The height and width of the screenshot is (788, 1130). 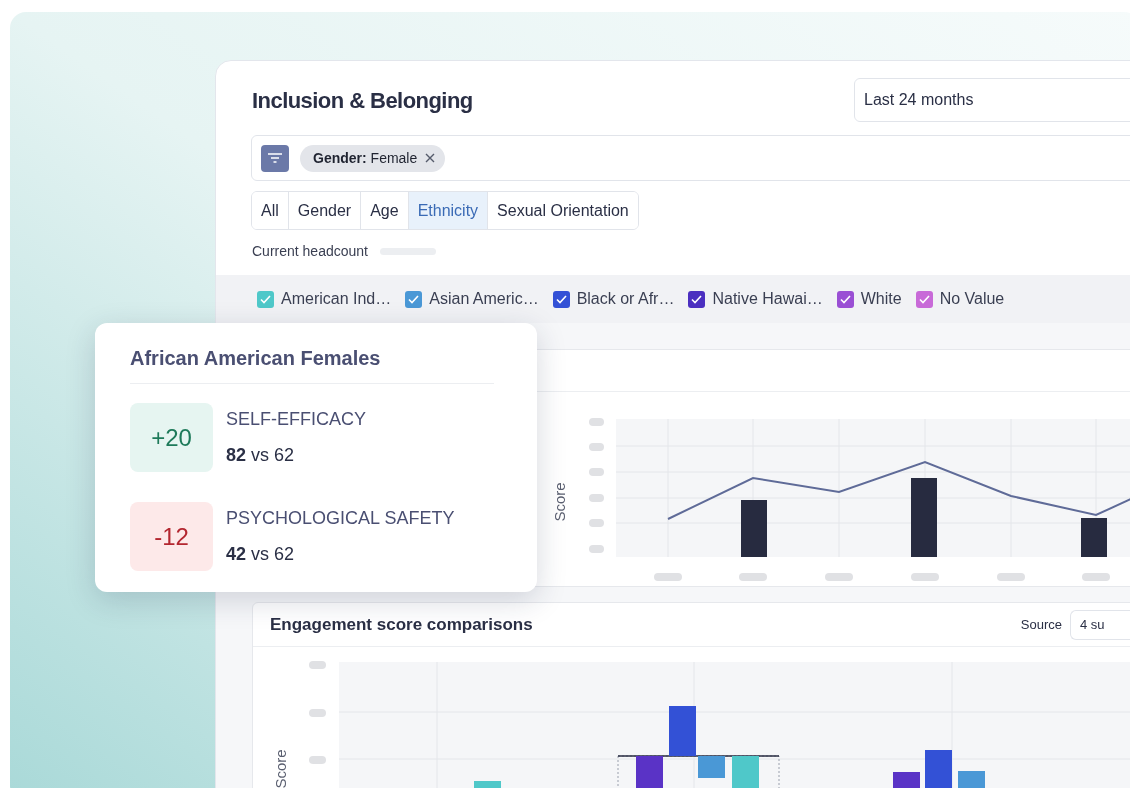 What do you see at coordinates (261, 455) in the screenshot?
I see `metric-comparison: 82 vs 62` at bounding box center [261, 455].